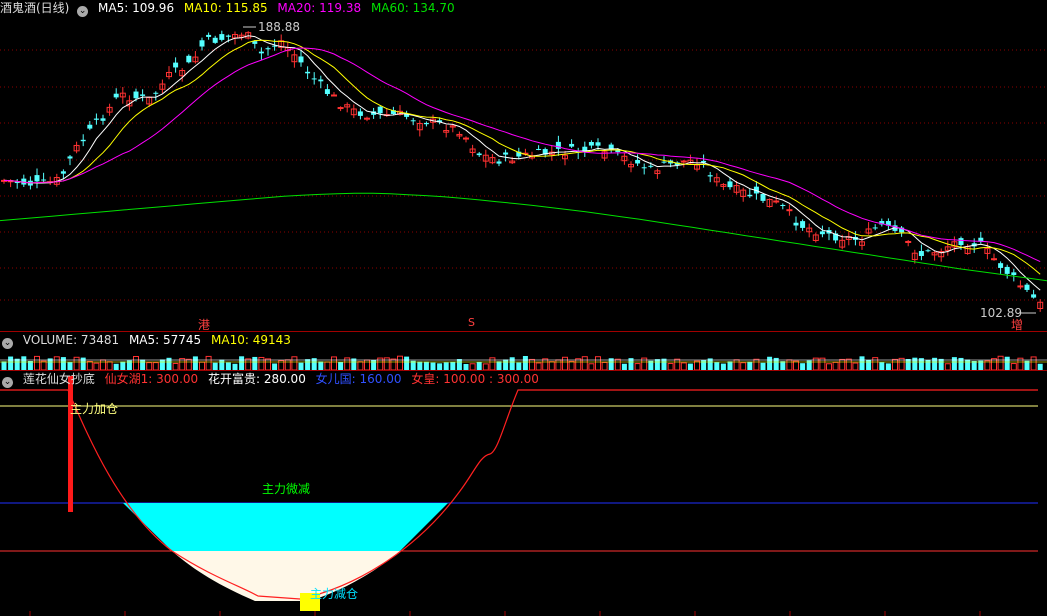  I want to click on ma5-value: MA5: 109.96, so click(136, 8).